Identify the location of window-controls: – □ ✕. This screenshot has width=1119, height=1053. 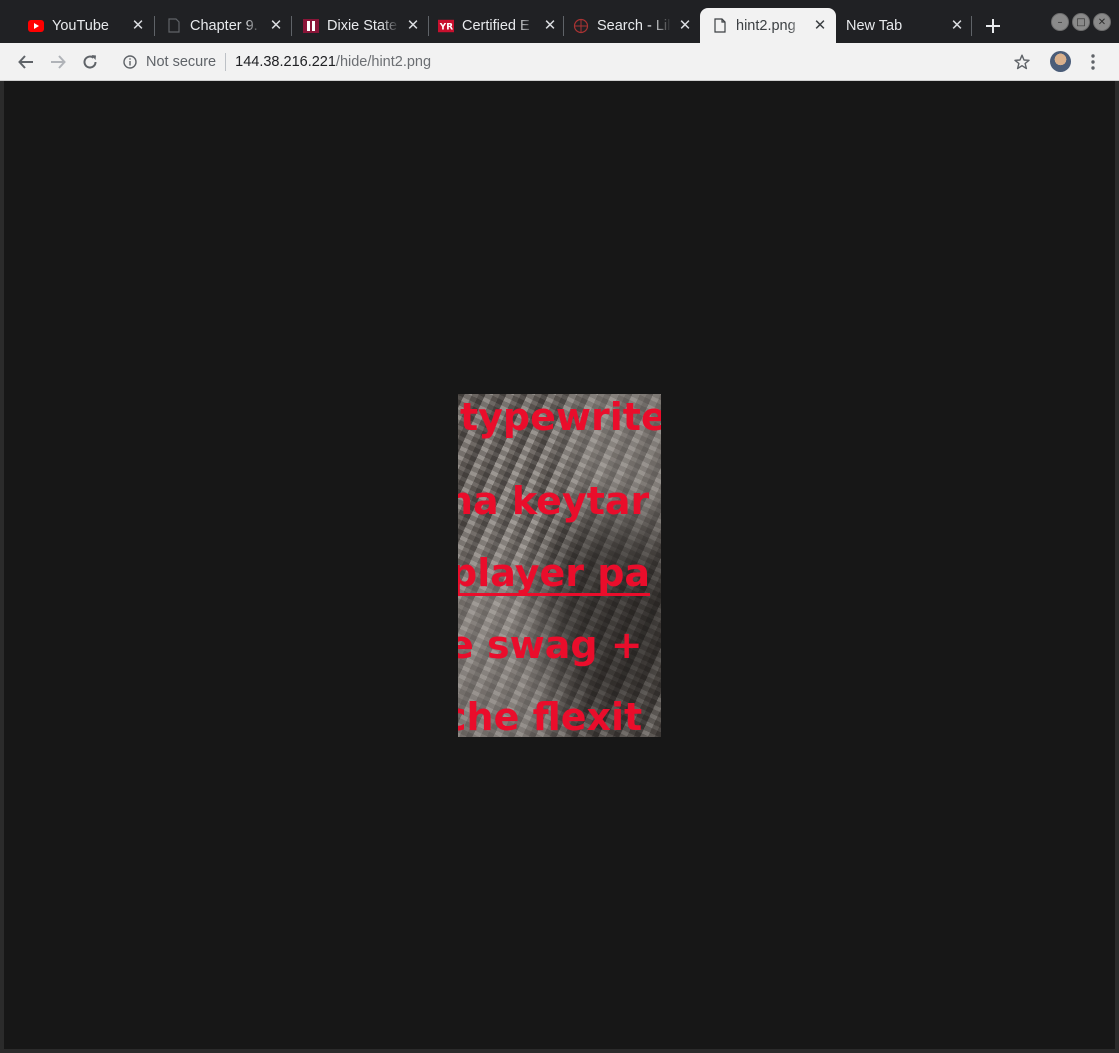
(1081, 22).